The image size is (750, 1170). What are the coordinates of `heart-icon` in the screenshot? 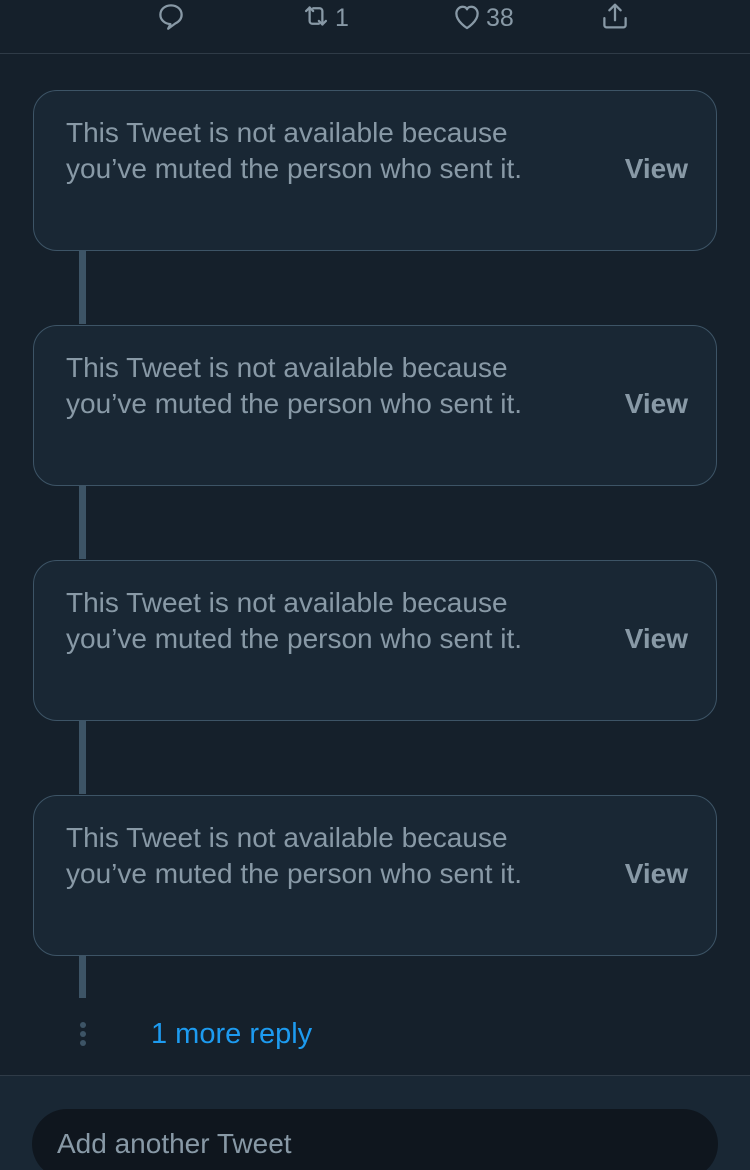 It's located at (467, 19).